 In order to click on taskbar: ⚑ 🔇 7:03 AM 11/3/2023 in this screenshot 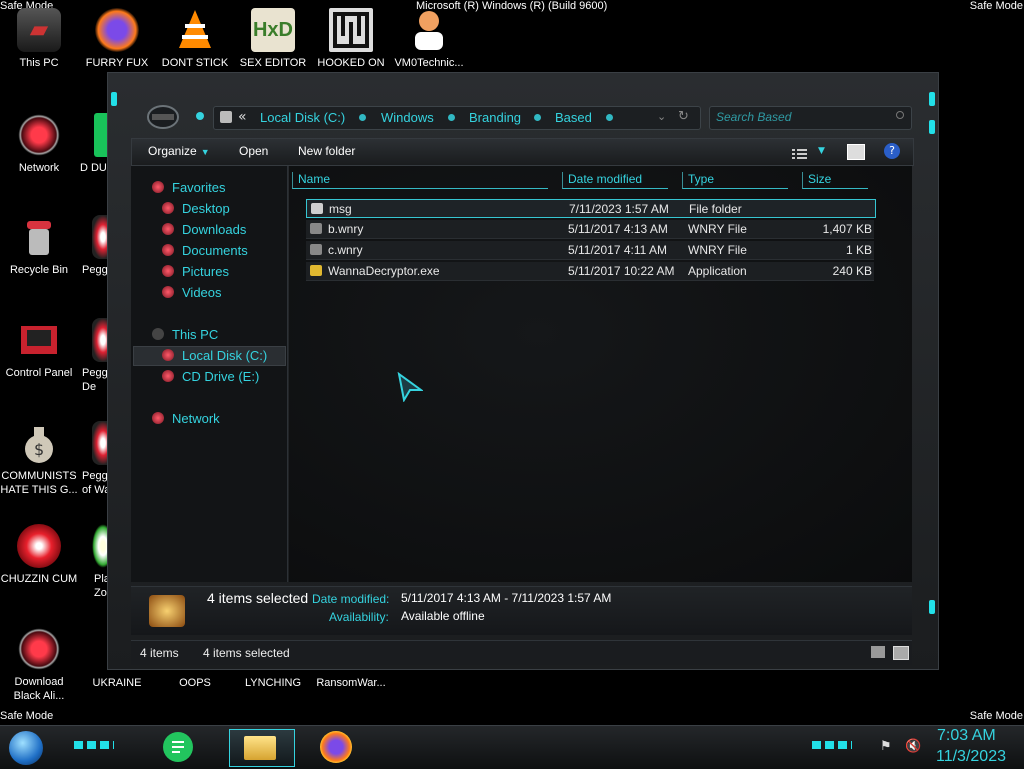, I will do `click(512, 747)`.